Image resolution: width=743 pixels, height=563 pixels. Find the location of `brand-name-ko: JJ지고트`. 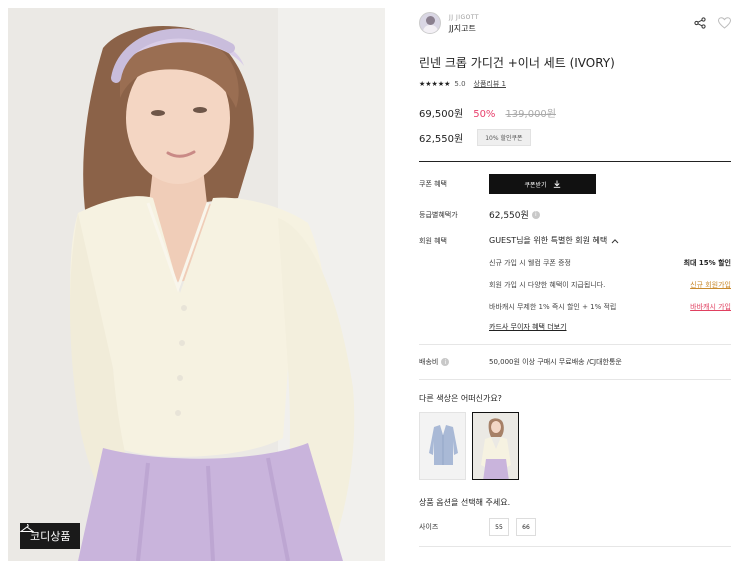

brand-name-ko: JJ지고트 is located at coordinates (462, 28).